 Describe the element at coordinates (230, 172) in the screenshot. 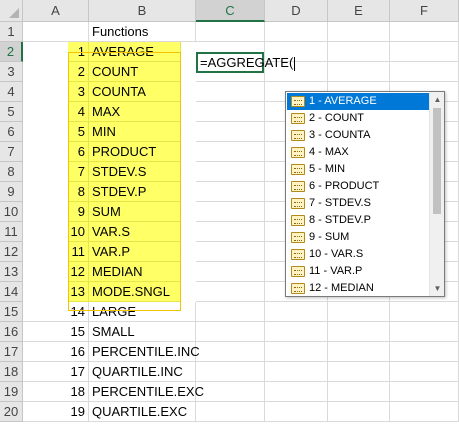

I see `cell-c8` at that location.